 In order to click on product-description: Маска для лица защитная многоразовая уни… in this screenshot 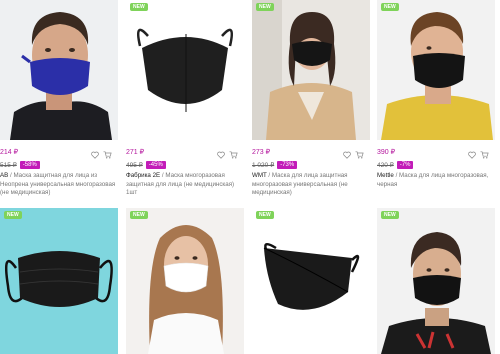, I will do `click(300, 184)`.